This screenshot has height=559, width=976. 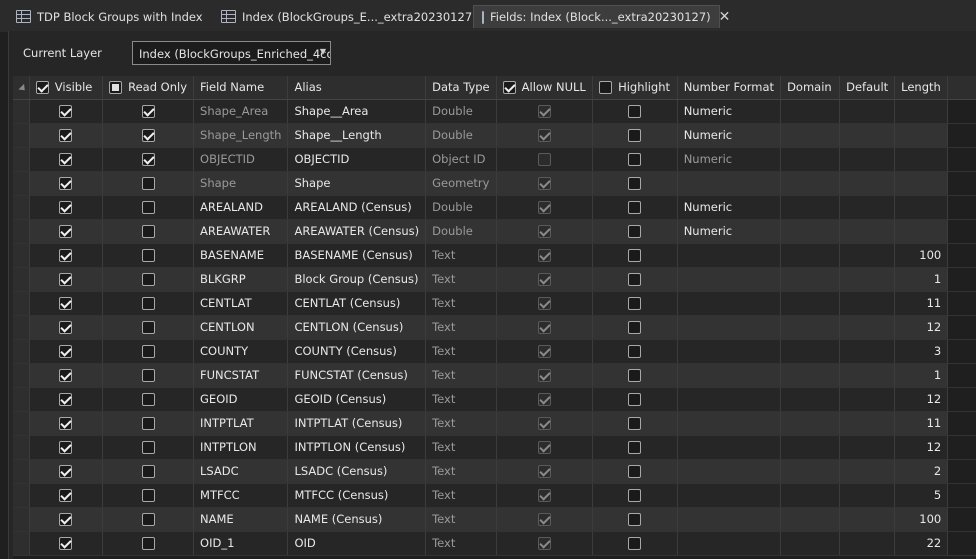 What do you see at coordinates (921, 111) in the screenshot?
I see `length-cell` at bounding box center [921, 111].